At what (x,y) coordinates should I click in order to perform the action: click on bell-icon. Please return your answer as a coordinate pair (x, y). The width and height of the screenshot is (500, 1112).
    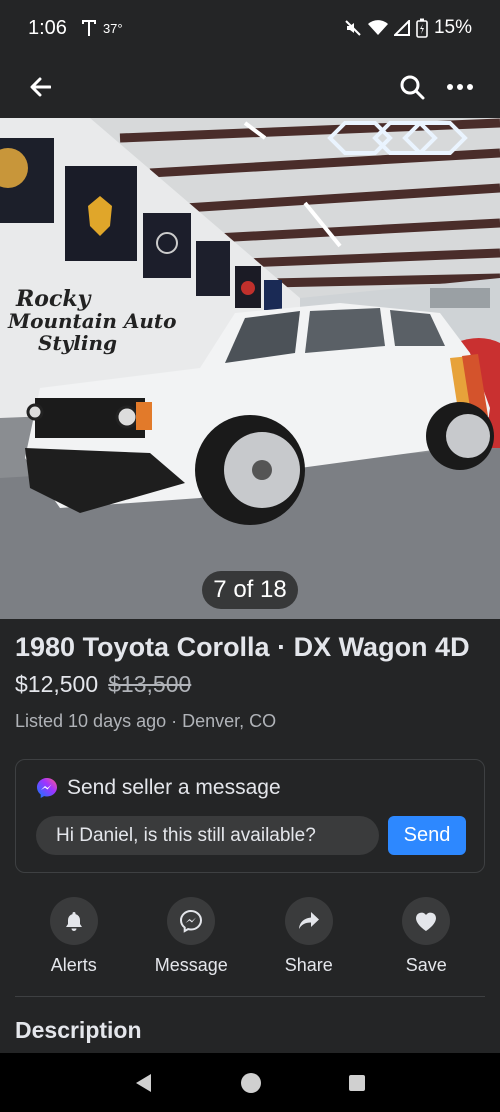
    Looking at the image, I should click on (73, 921).